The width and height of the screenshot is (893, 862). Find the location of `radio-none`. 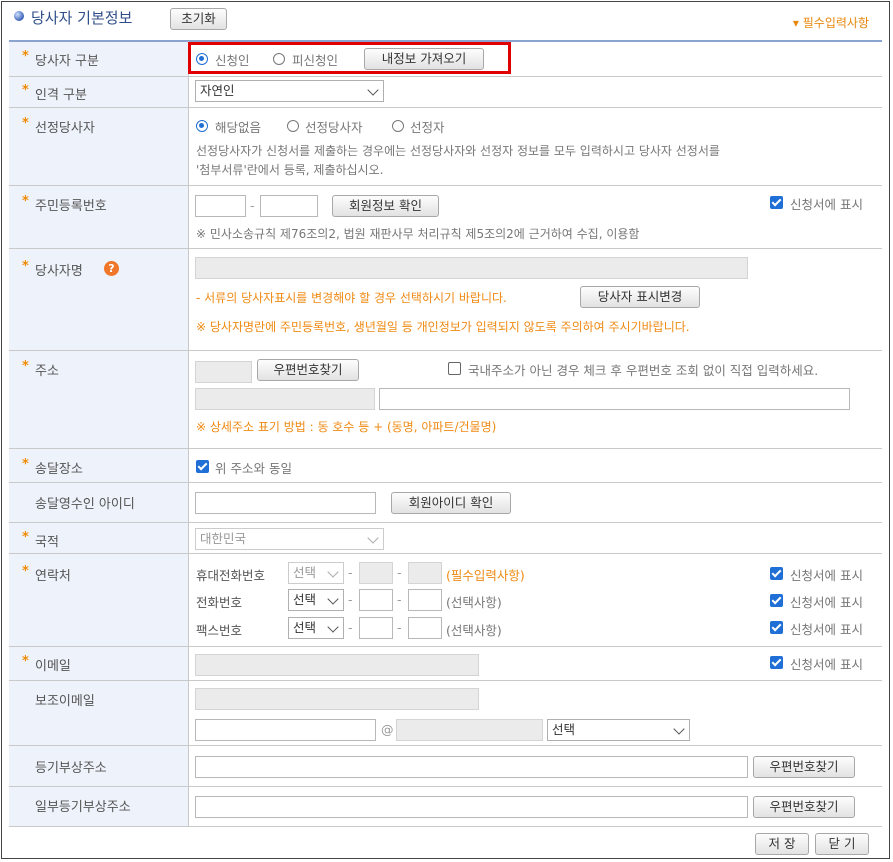

radio-none is located at coordinates (202, 126).